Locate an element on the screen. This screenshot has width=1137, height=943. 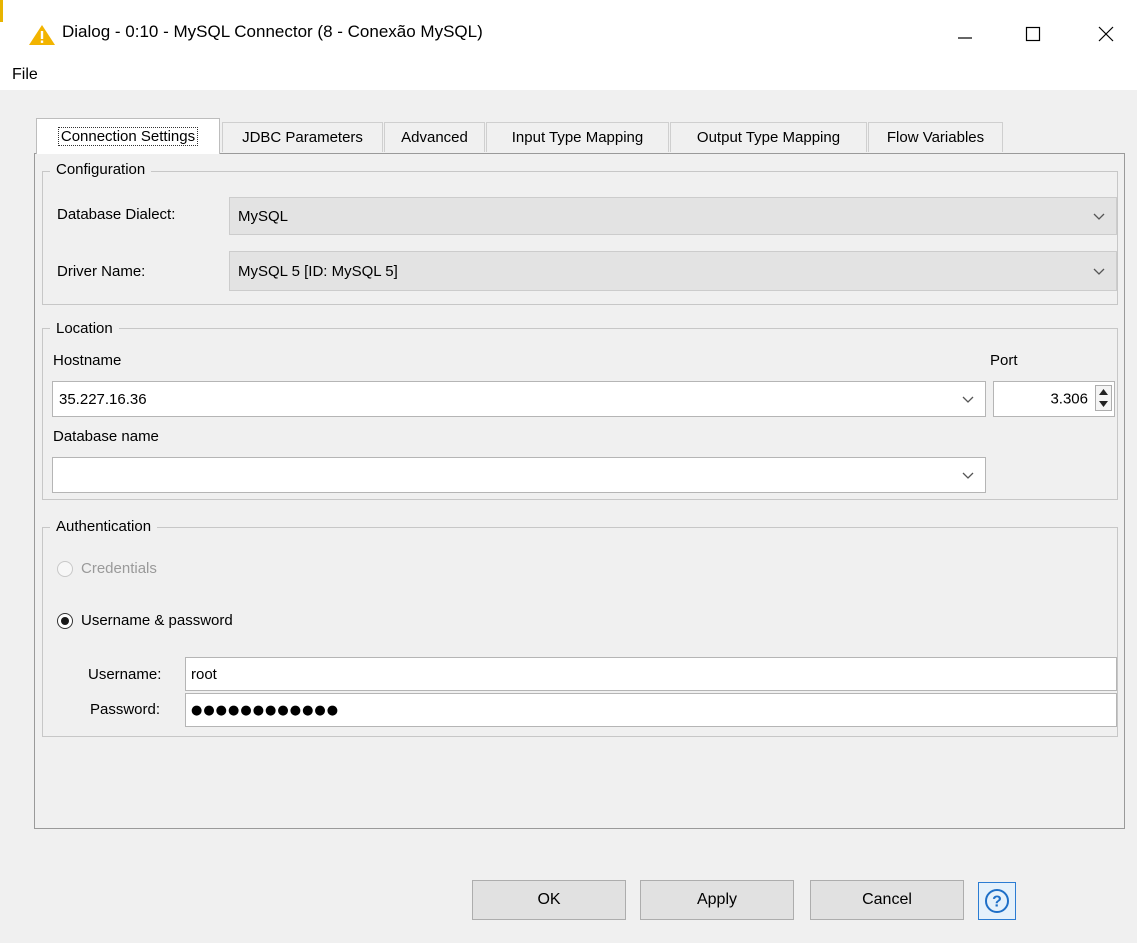
hostname-value: 35.227.16.36 is located at coordinates (103, 399).